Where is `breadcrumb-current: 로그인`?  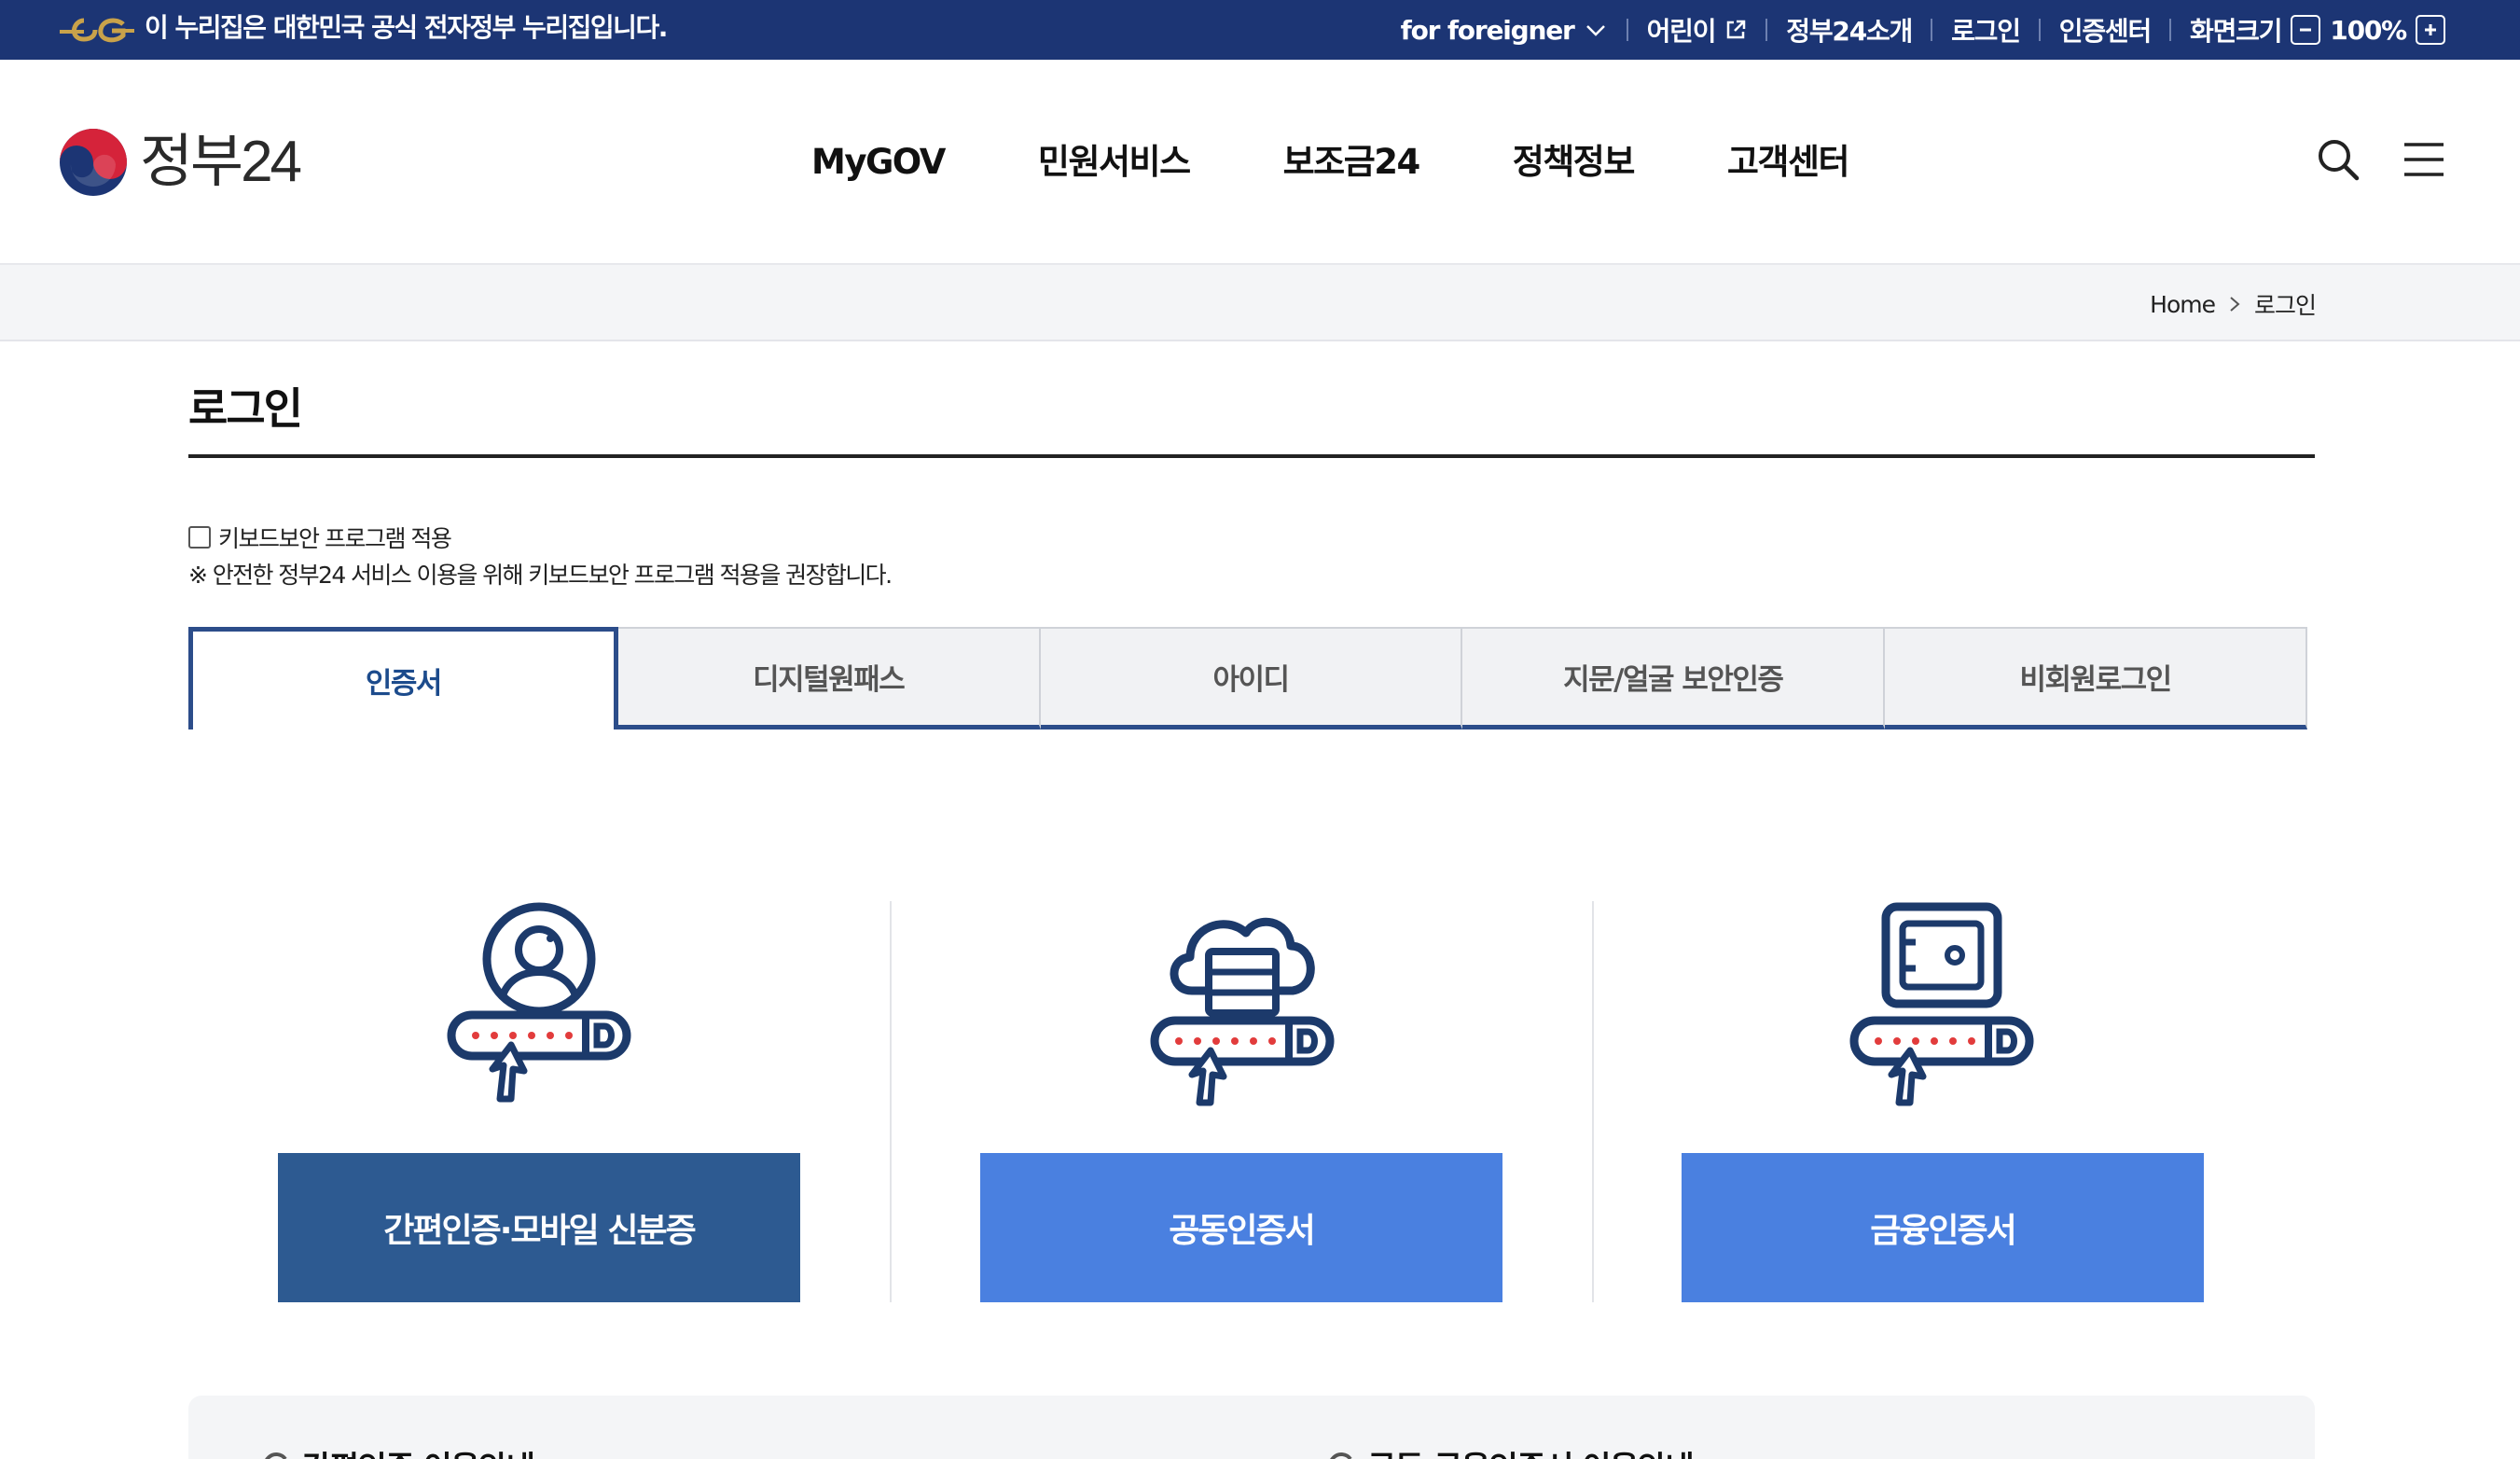
breadcrumb-current: 로그인 is located at coordinates (2285, 305).